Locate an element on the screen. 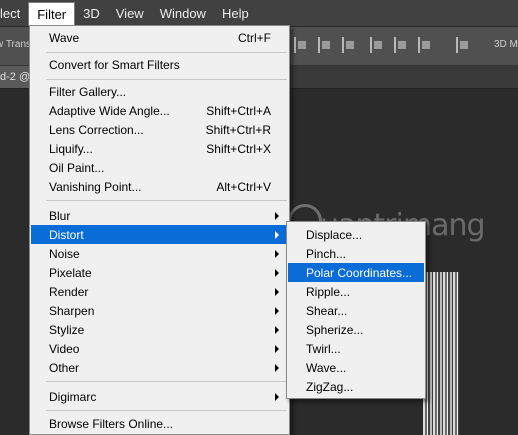  menu-item-shortcut: Ctrl+F is located at coordinates (254, 37).